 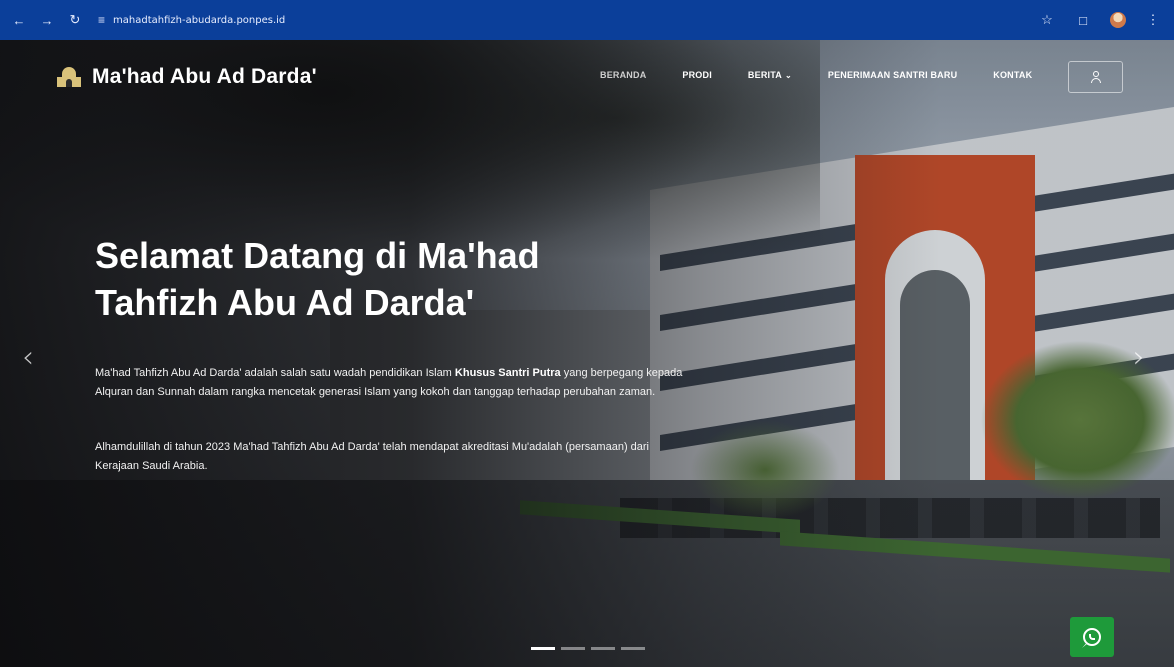 What do you see at coordinates (47, 20) in the screenshot?
I see `forward-arrow-icon: →` at bounding box center [47, 20].